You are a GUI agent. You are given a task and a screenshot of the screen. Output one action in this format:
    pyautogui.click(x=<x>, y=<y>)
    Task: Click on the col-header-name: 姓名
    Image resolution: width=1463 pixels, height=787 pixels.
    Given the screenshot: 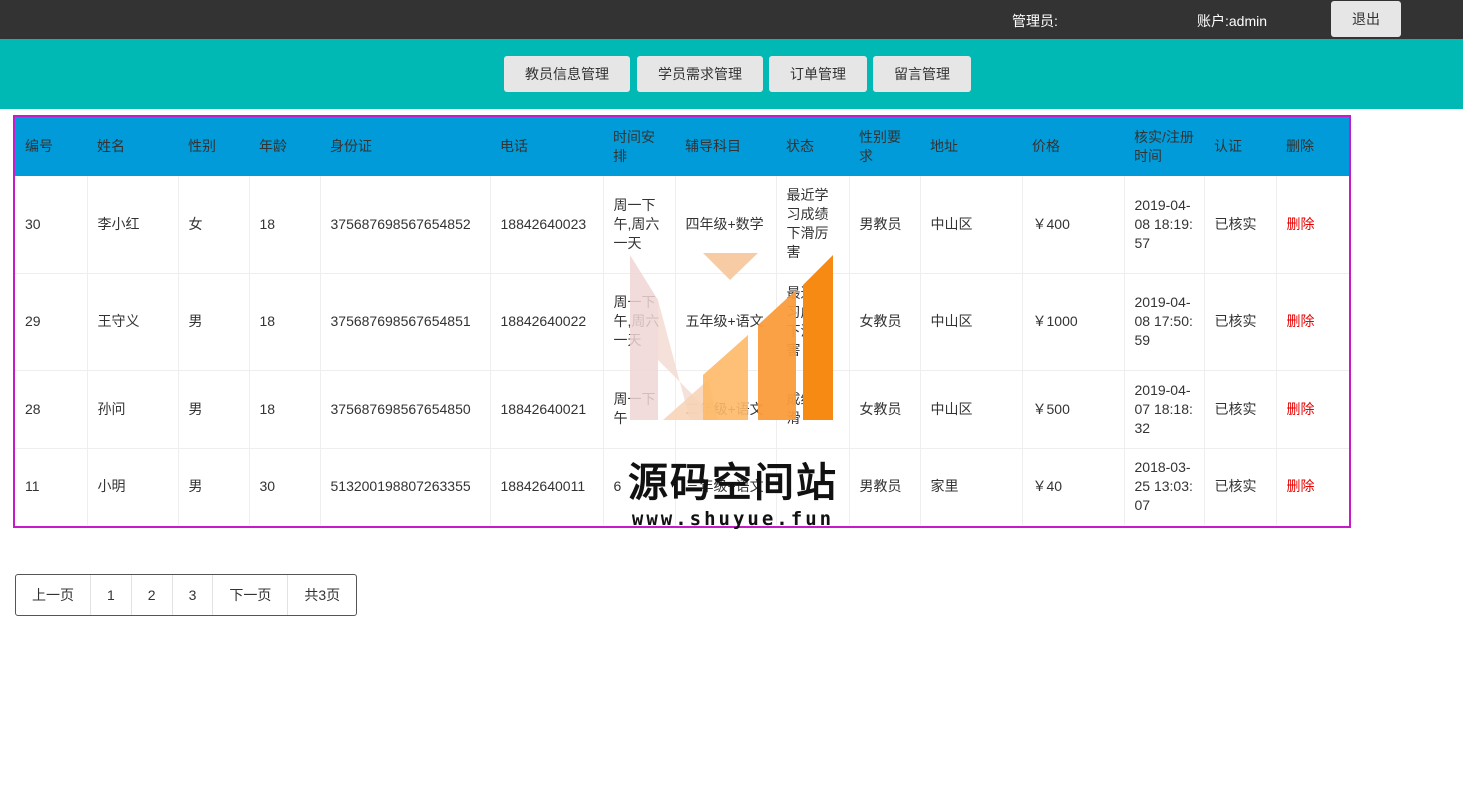 What is the action you would take?
    pyautogui.click(x=132, y=146)
    